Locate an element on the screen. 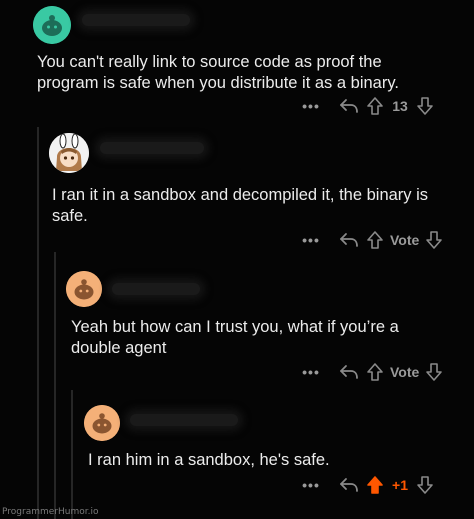 Image resolution: width=474 pixels, height=519 pixels. comment-actions: ••• +1 is located at coordinates (366, 485).